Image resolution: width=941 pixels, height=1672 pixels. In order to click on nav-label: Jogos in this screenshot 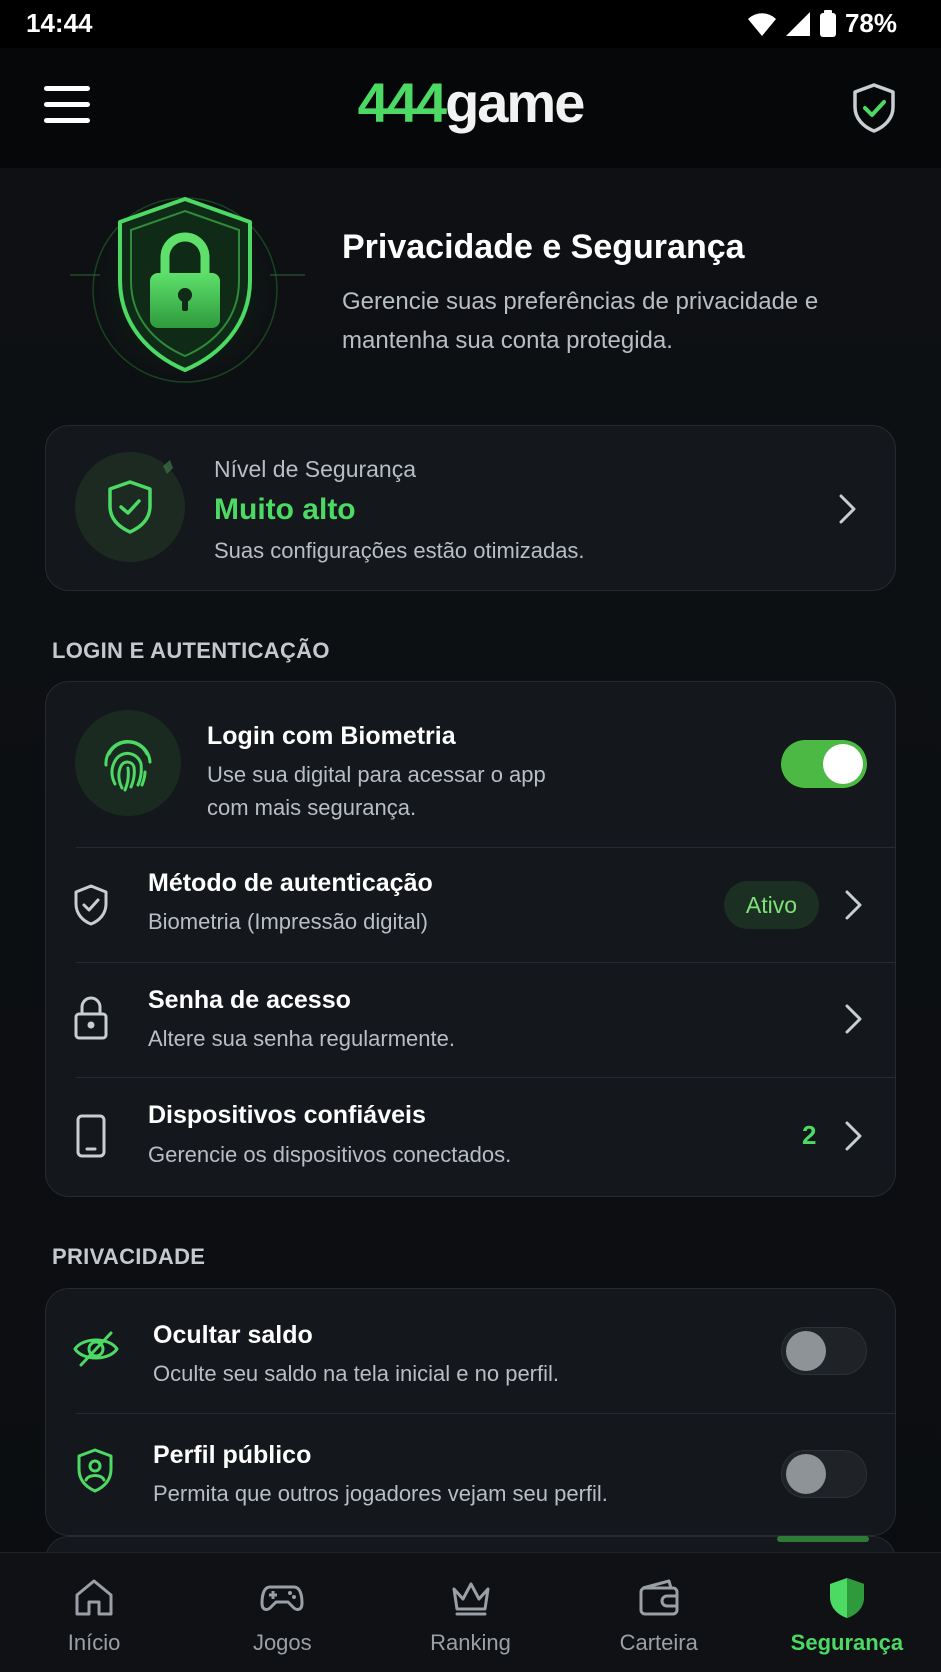, I will do `click(282, 1642)`.